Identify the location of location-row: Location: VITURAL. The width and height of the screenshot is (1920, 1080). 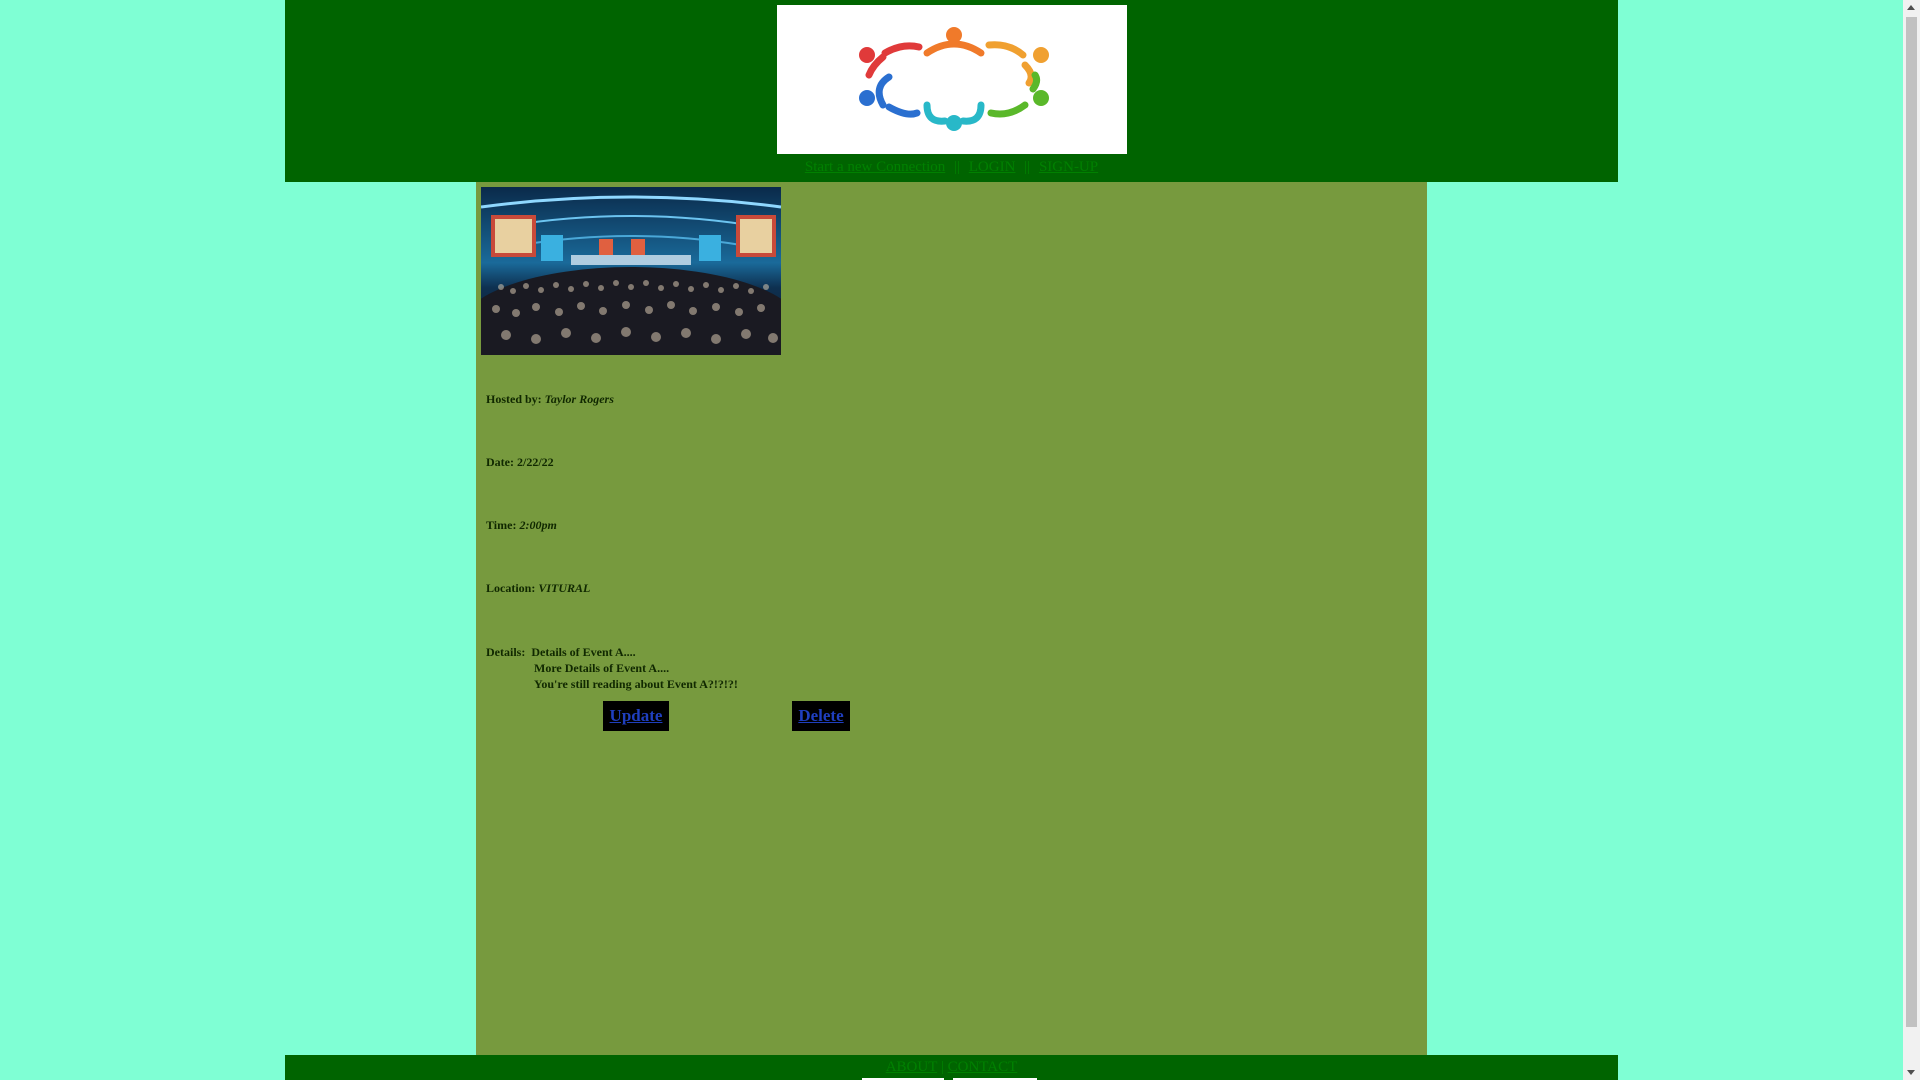
(538, 588).